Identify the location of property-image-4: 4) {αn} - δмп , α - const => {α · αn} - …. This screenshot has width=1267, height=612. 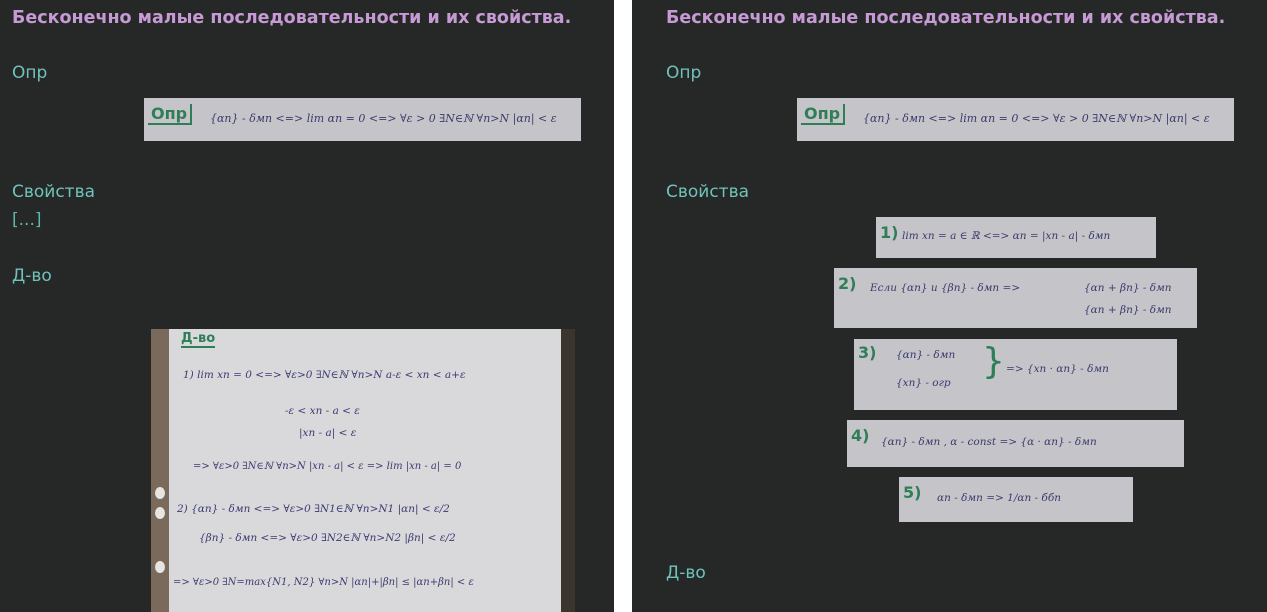
(1015, 443).